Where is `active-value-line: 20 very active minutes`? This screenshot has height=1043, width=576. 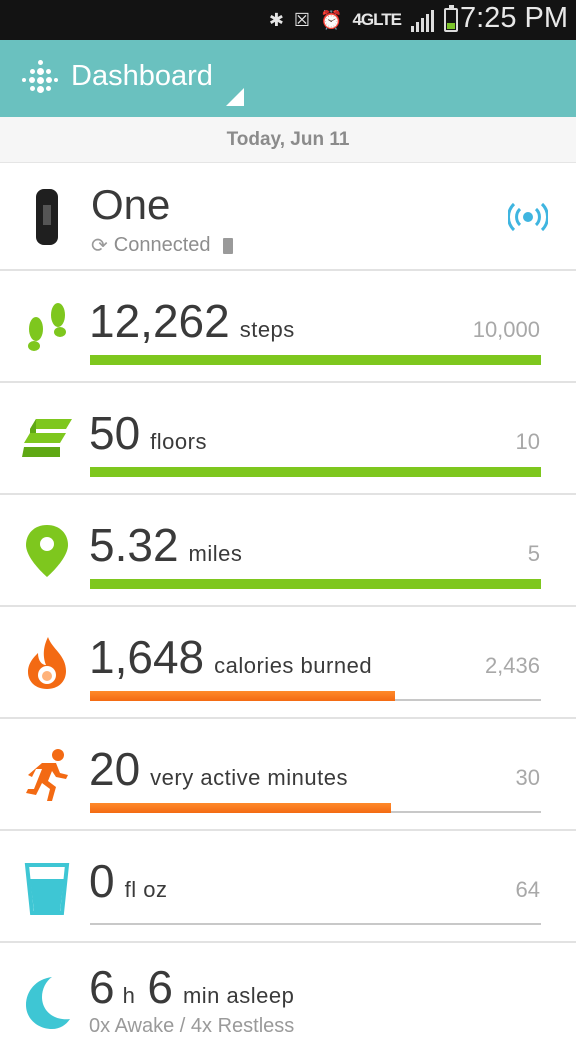 active-value-line: 20 very active minutes is located at coordinates (218, 773).